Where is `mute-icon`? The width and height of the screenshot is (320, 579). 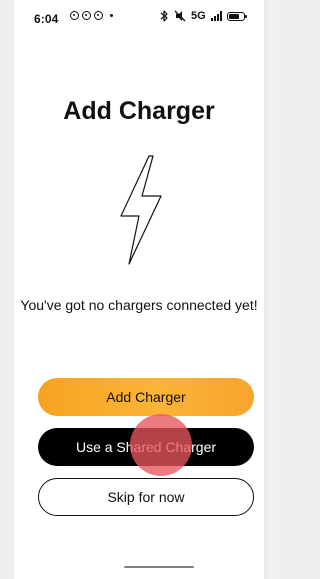 mute-icon is located at coordinates (180, 16).